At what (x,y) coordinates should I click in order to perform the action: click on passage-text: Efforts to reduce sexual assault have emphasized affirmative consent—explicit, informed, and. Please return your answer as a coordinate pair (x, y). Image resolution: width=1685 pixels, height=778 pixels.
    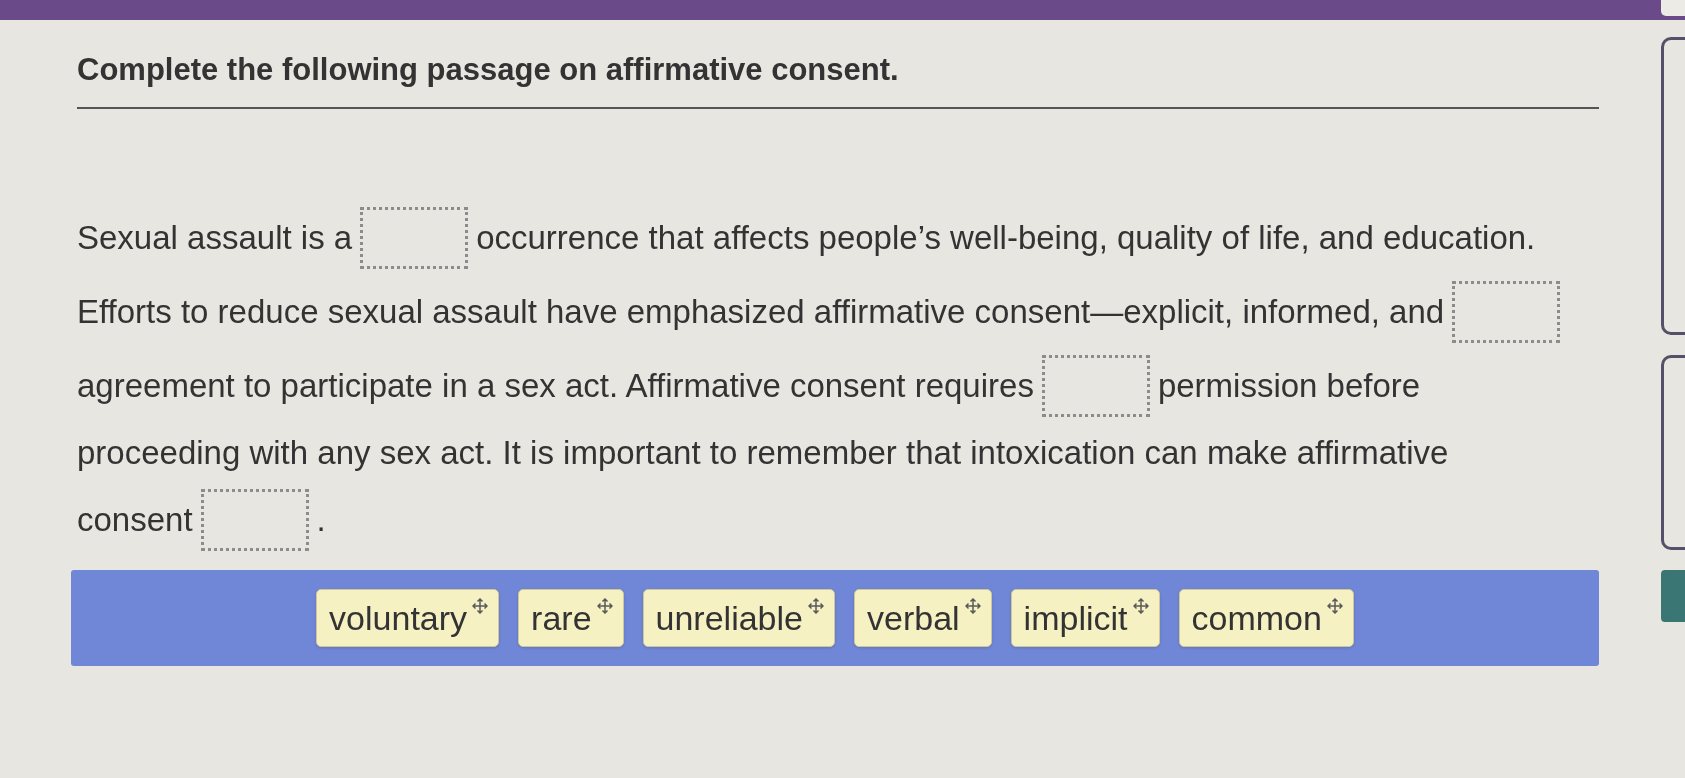
    Looking at the image, I should click on (761, 312).